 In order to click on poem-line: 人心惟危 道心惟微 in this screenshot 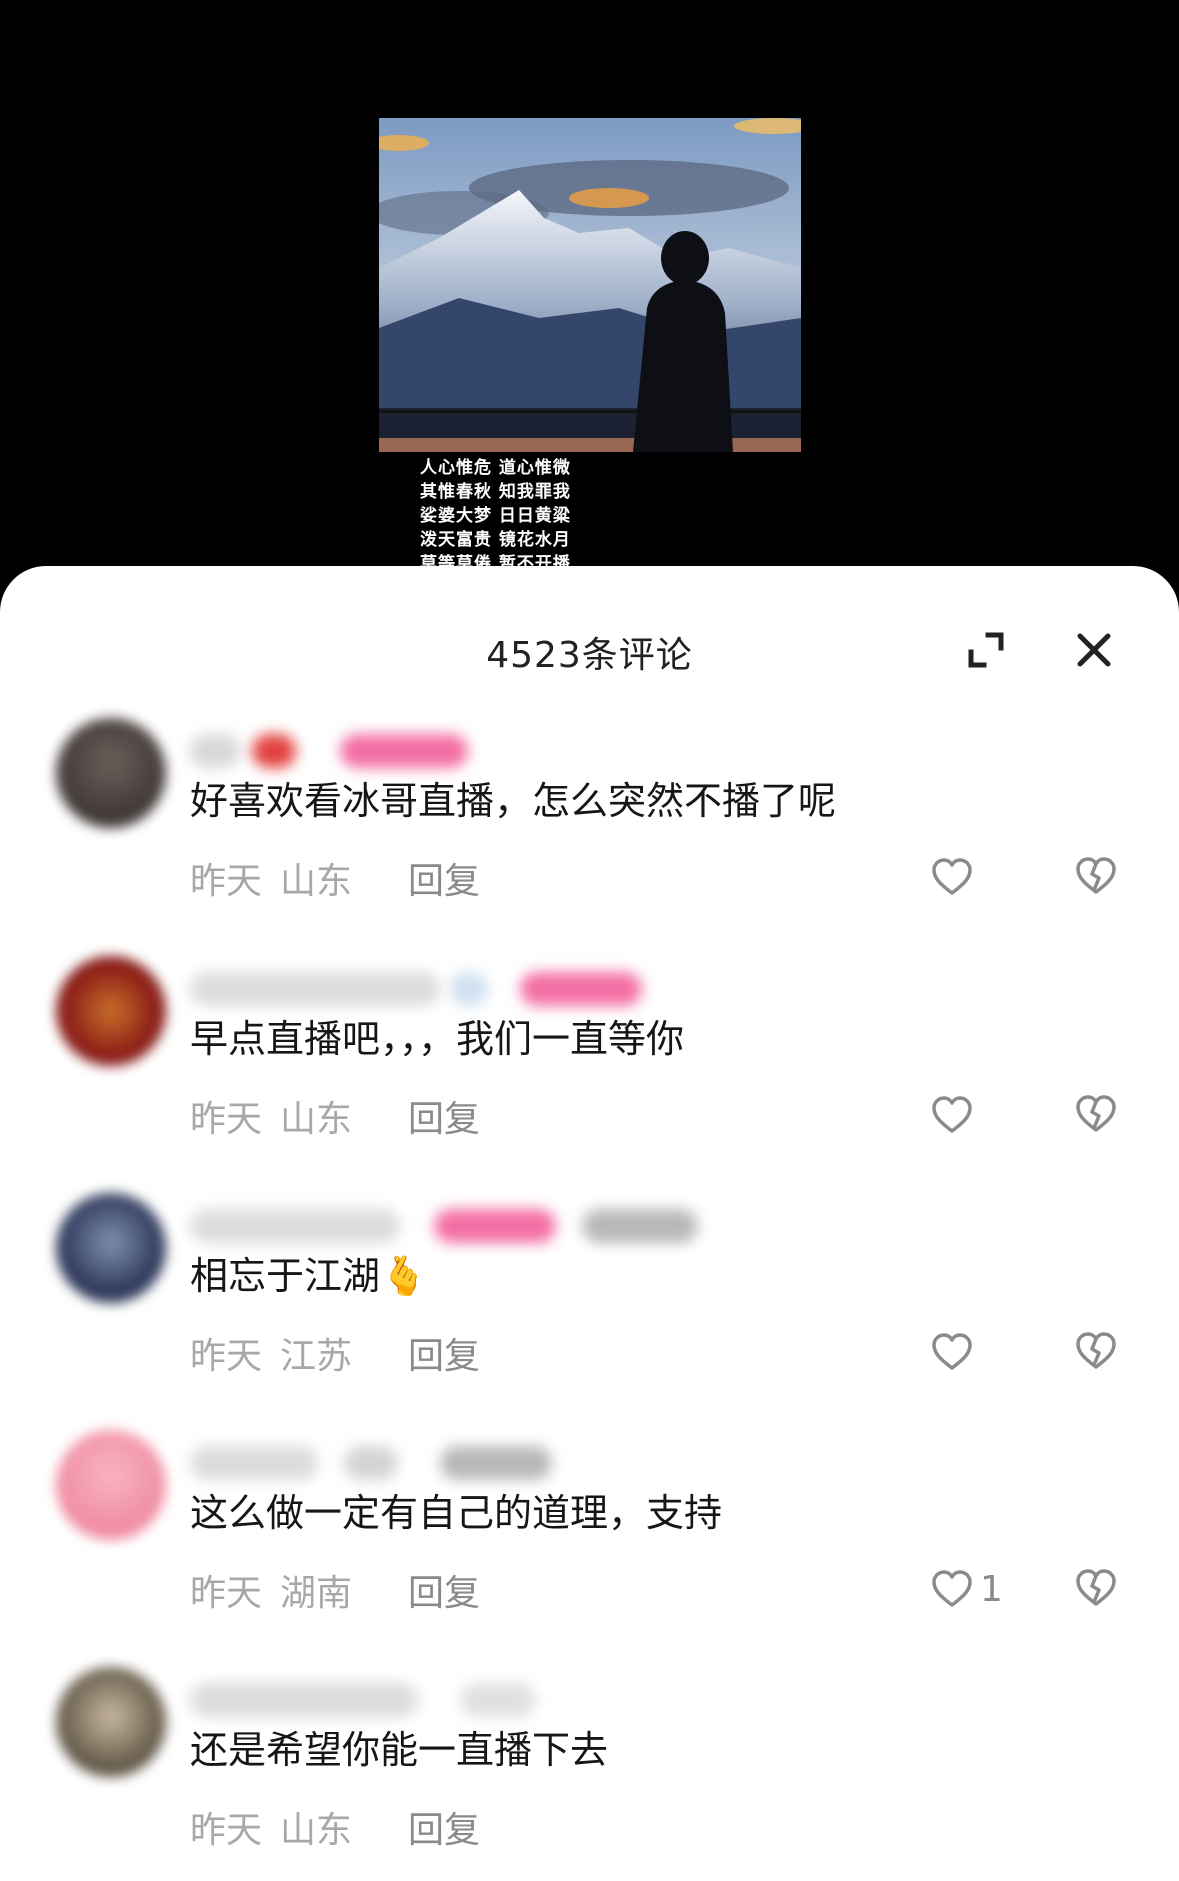, I will do `click(495, 468)`.